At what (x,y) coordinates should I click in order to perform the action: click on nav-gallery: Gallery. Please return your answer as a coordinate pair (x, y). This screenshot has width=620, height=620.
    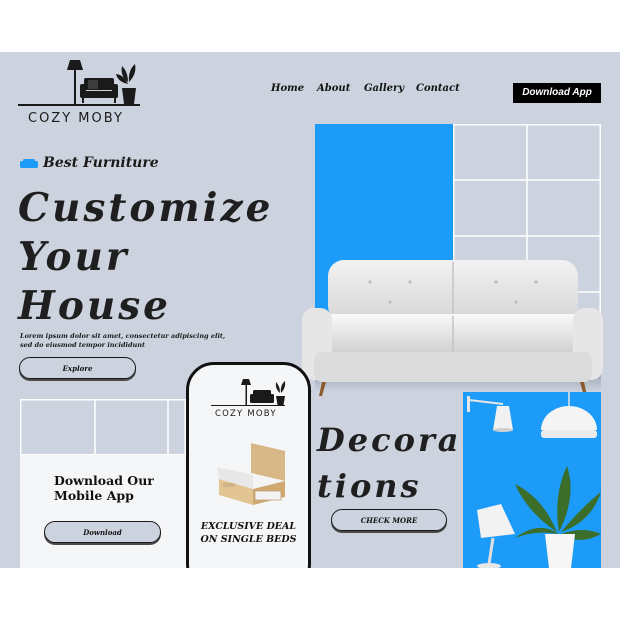
    Looking at the image, I should click on (384, 88).